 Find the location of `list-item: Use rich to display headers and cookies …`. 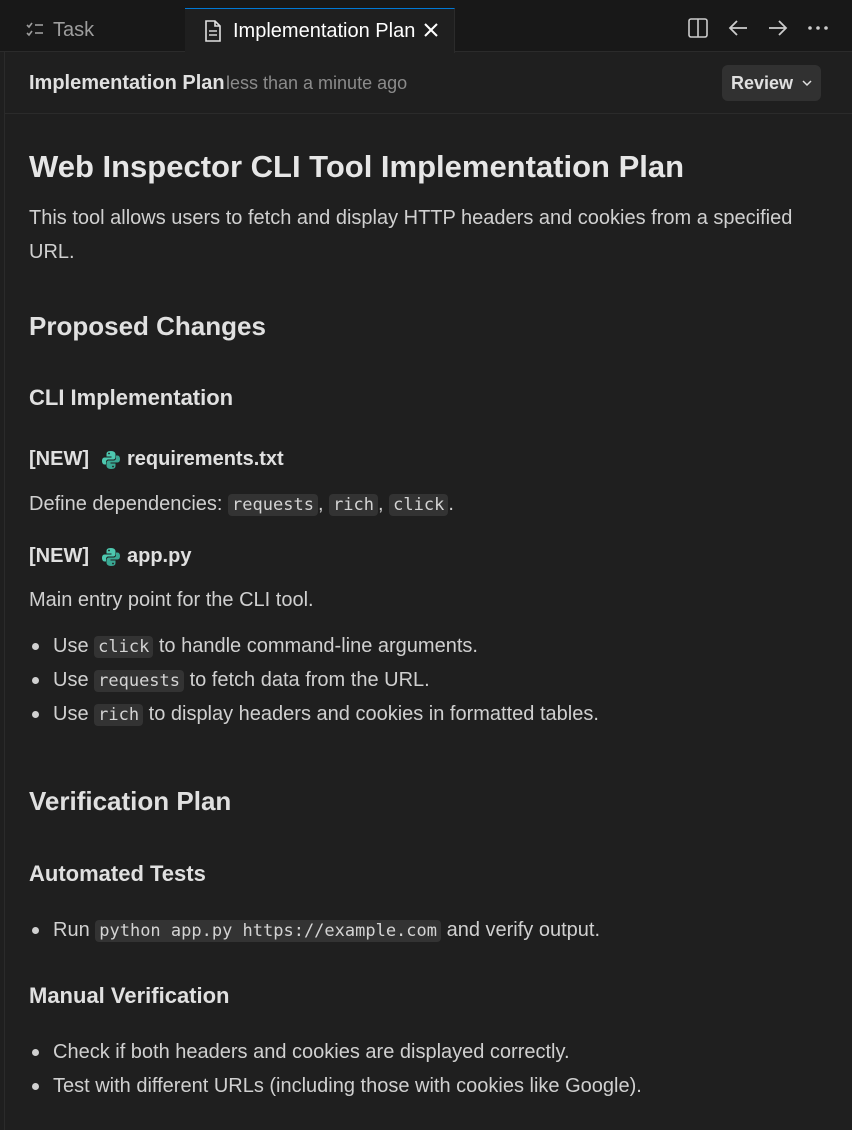

list-item: Use rich to display headers and cookies … is located at coordinates (314, 714).